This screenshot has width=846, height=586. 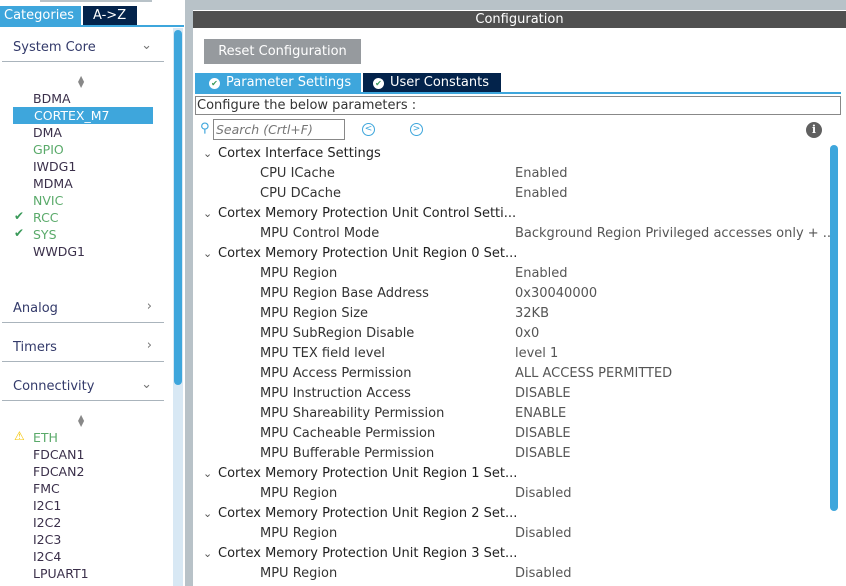 What do you see at coordinates (83, 389) in the screenshot?
I see `category-connectivity: Connectivity ⌄` at bounding box center [83, 389].